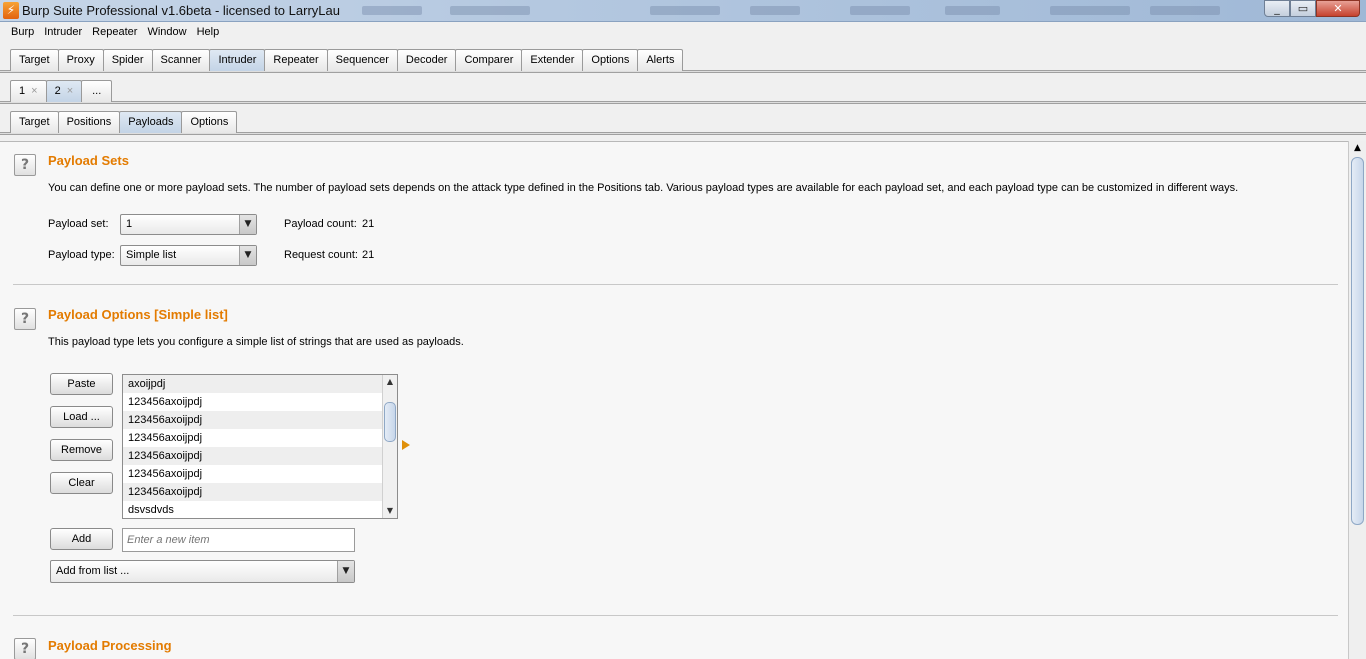  What do you see at coordinates (1303, 8) in the screenshot?
I see `maximize-button: ▭` at bounding box center [1303, 8].